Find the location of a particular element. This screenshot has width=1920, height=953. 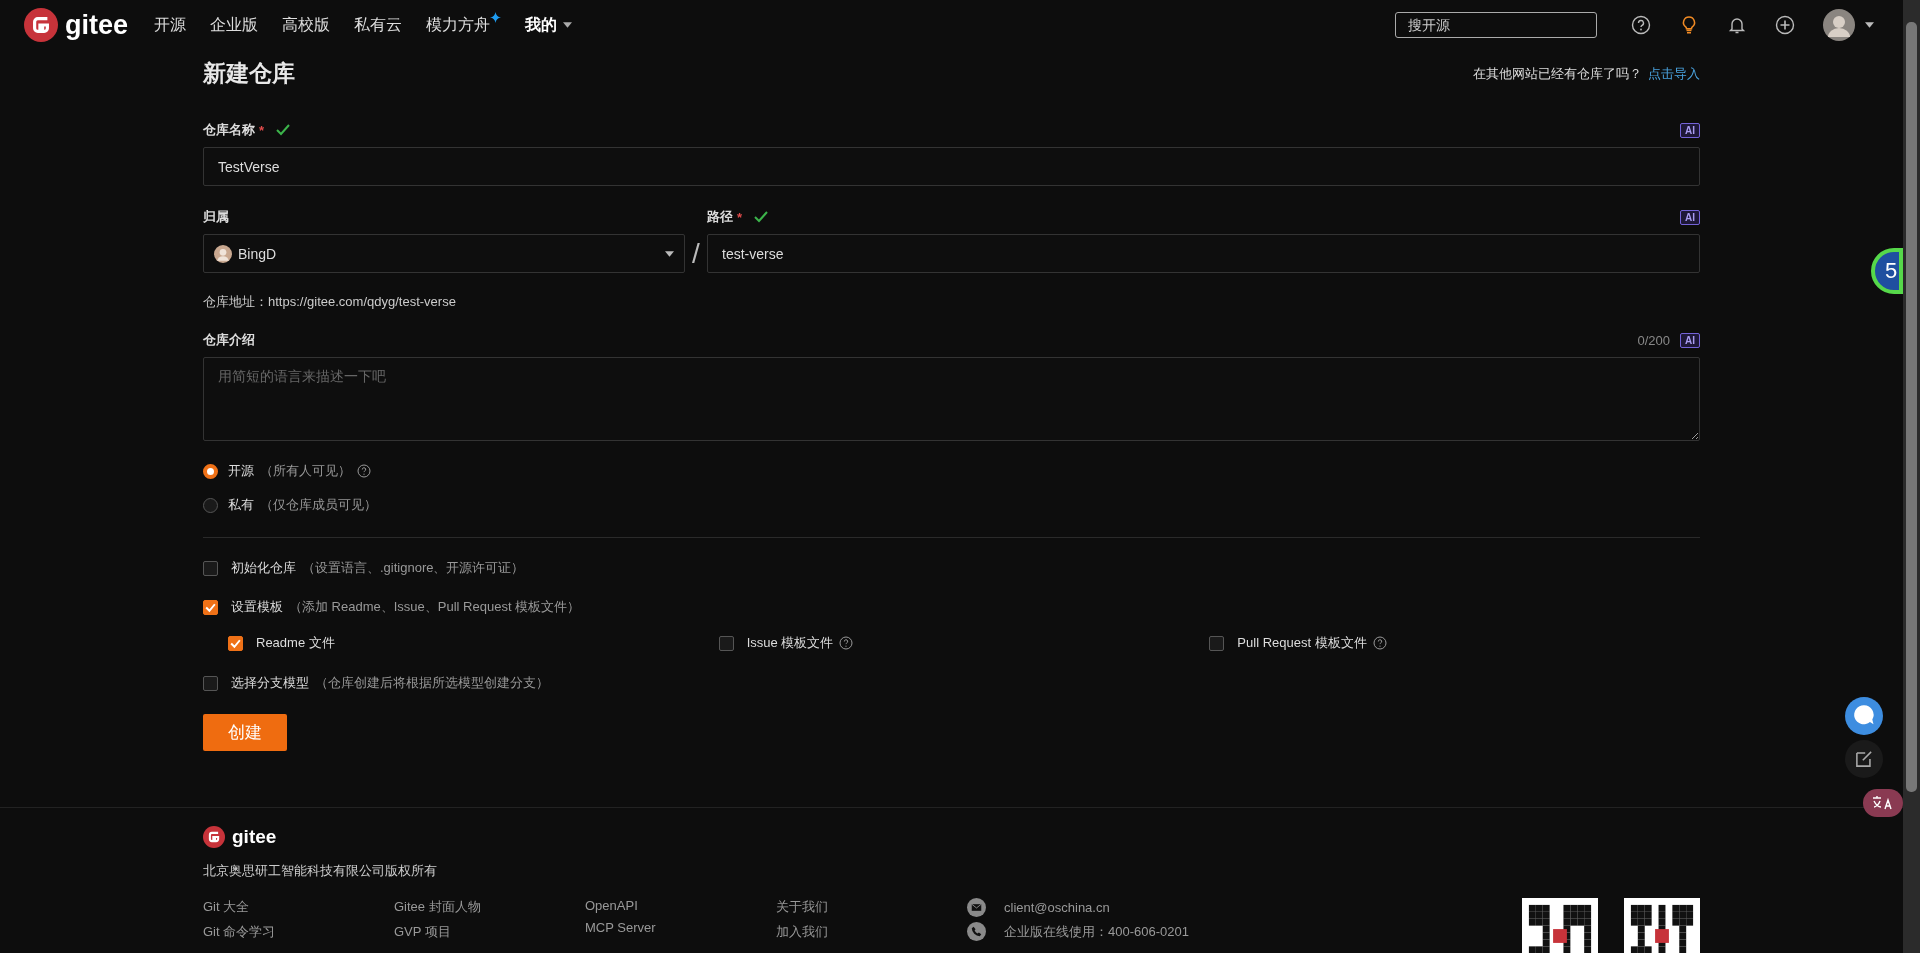

mail-icon is located at coordinates (976, 907).